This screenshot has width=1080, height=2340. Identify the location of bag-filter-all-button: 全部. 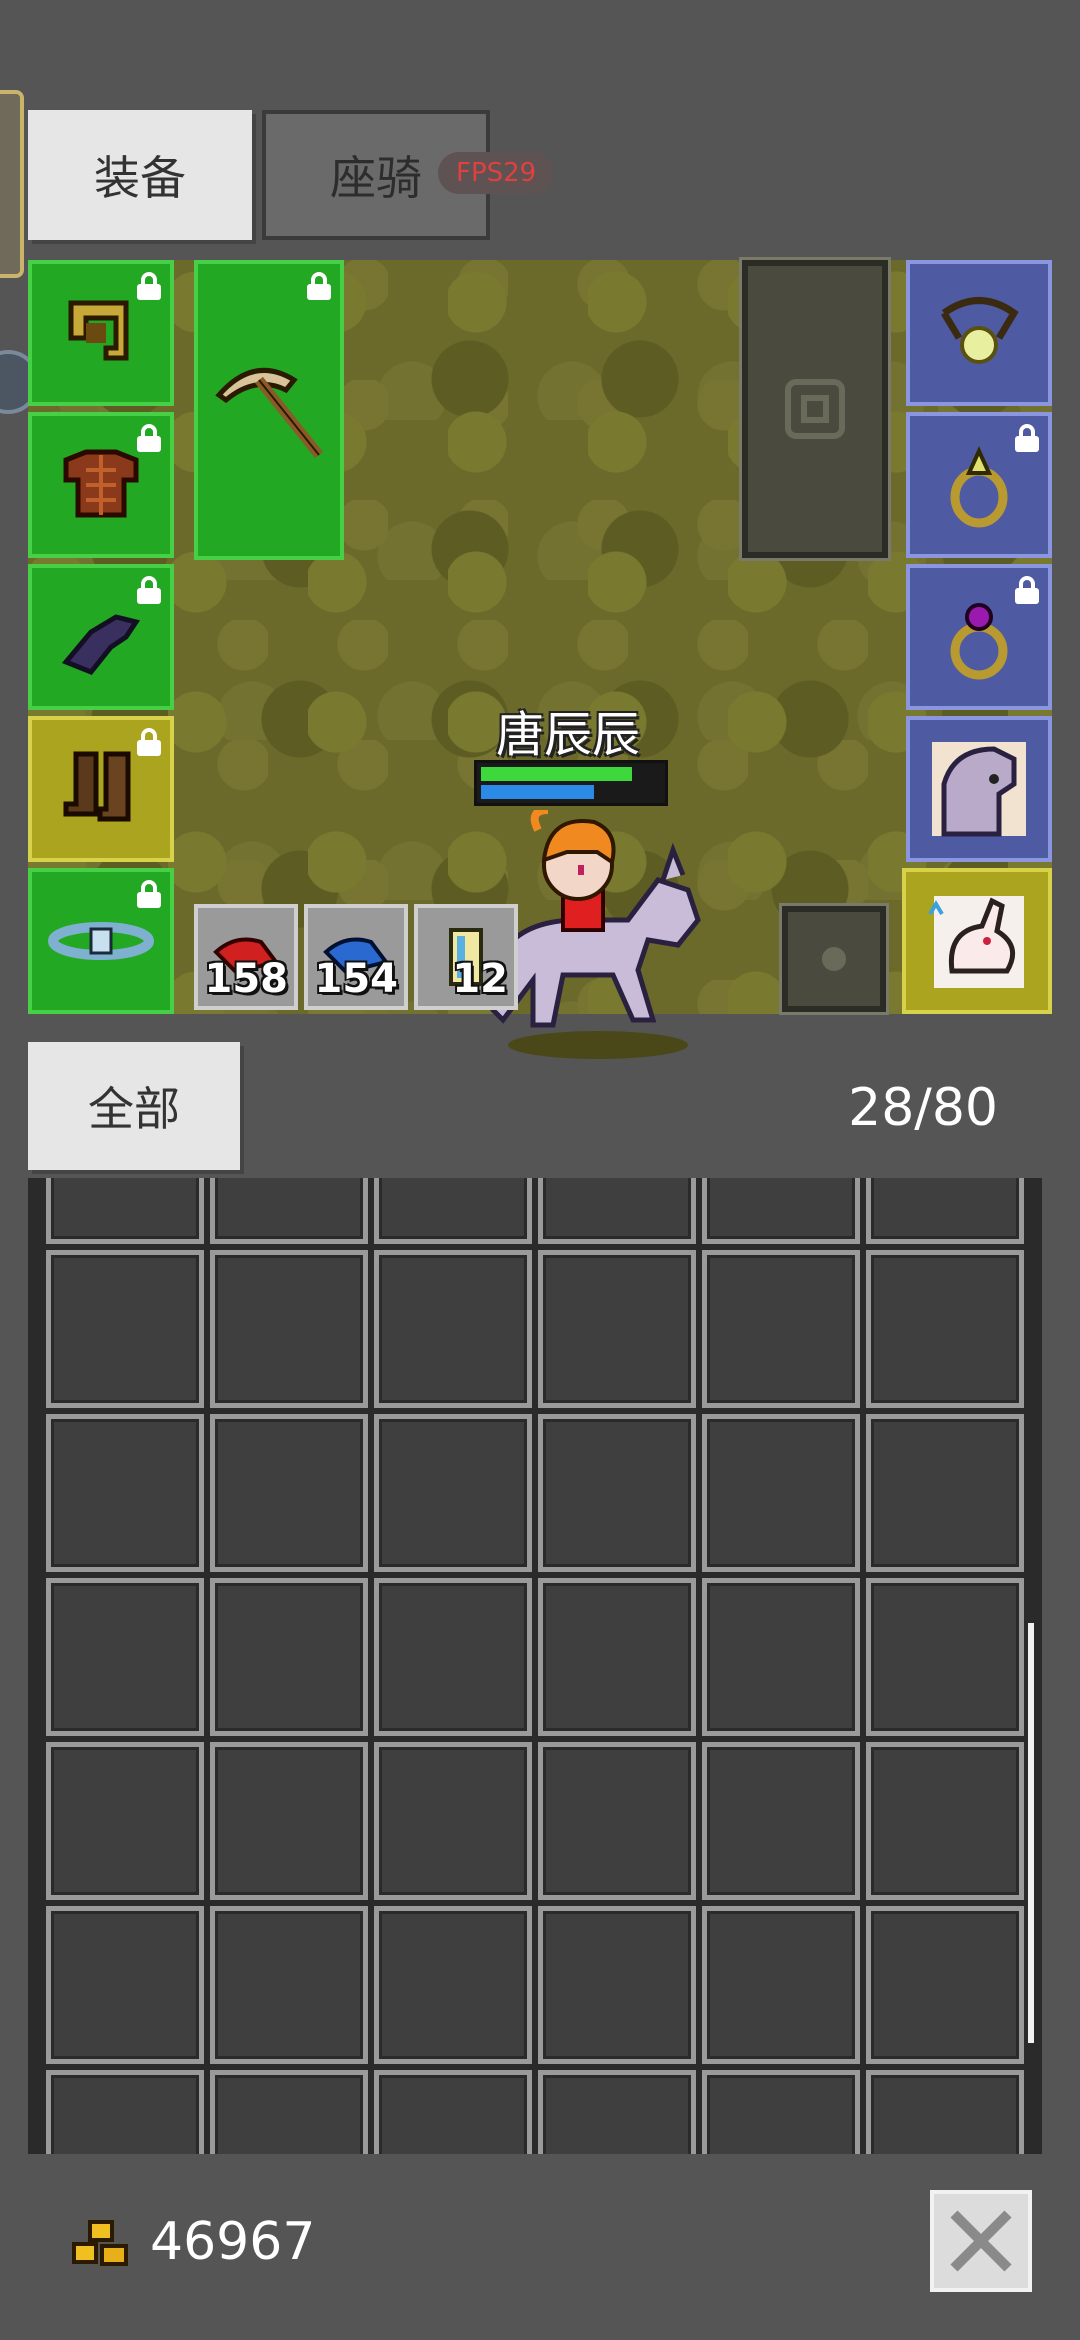
(134, 1106).